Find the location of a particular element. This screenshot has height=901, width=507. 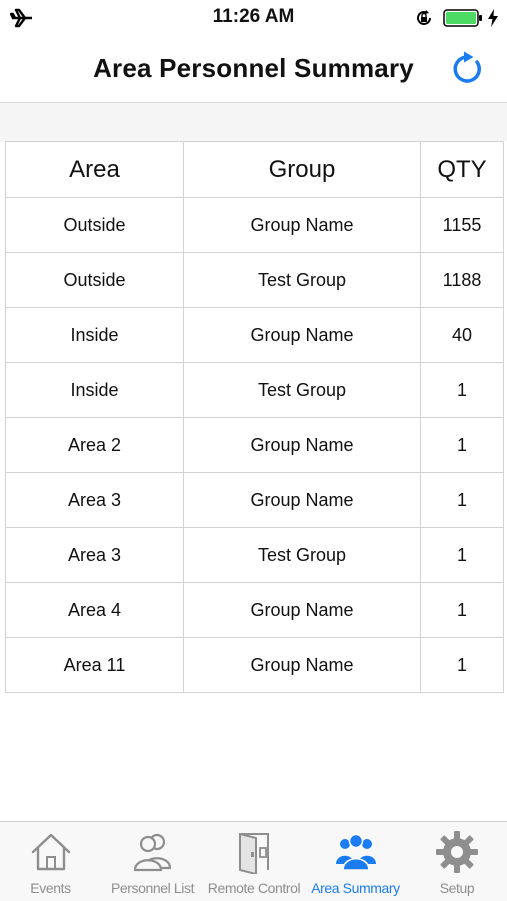

door-icon is located at coordinates (254, 853).